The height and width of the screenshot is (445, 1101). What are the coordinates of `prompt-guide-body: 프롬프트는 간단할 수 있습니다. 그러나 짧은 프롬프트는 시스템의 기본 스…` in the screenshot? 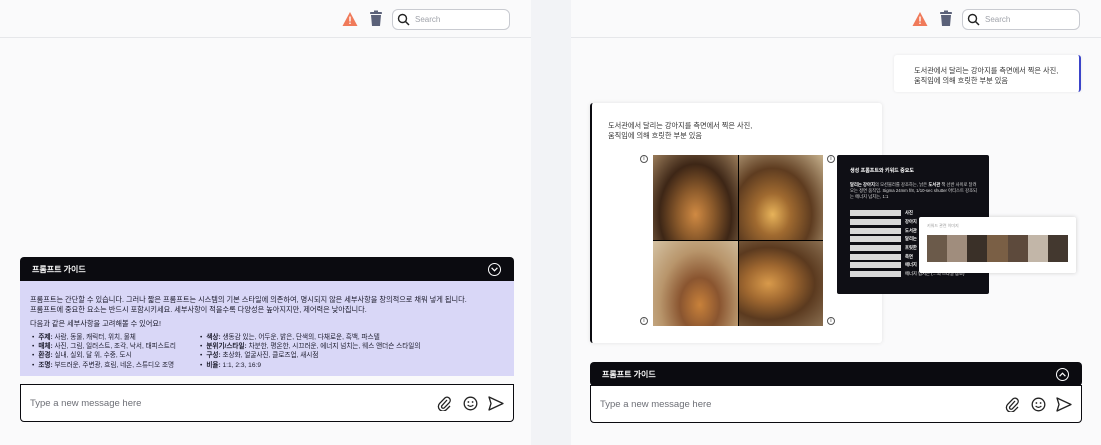 It's located at (267, 329).